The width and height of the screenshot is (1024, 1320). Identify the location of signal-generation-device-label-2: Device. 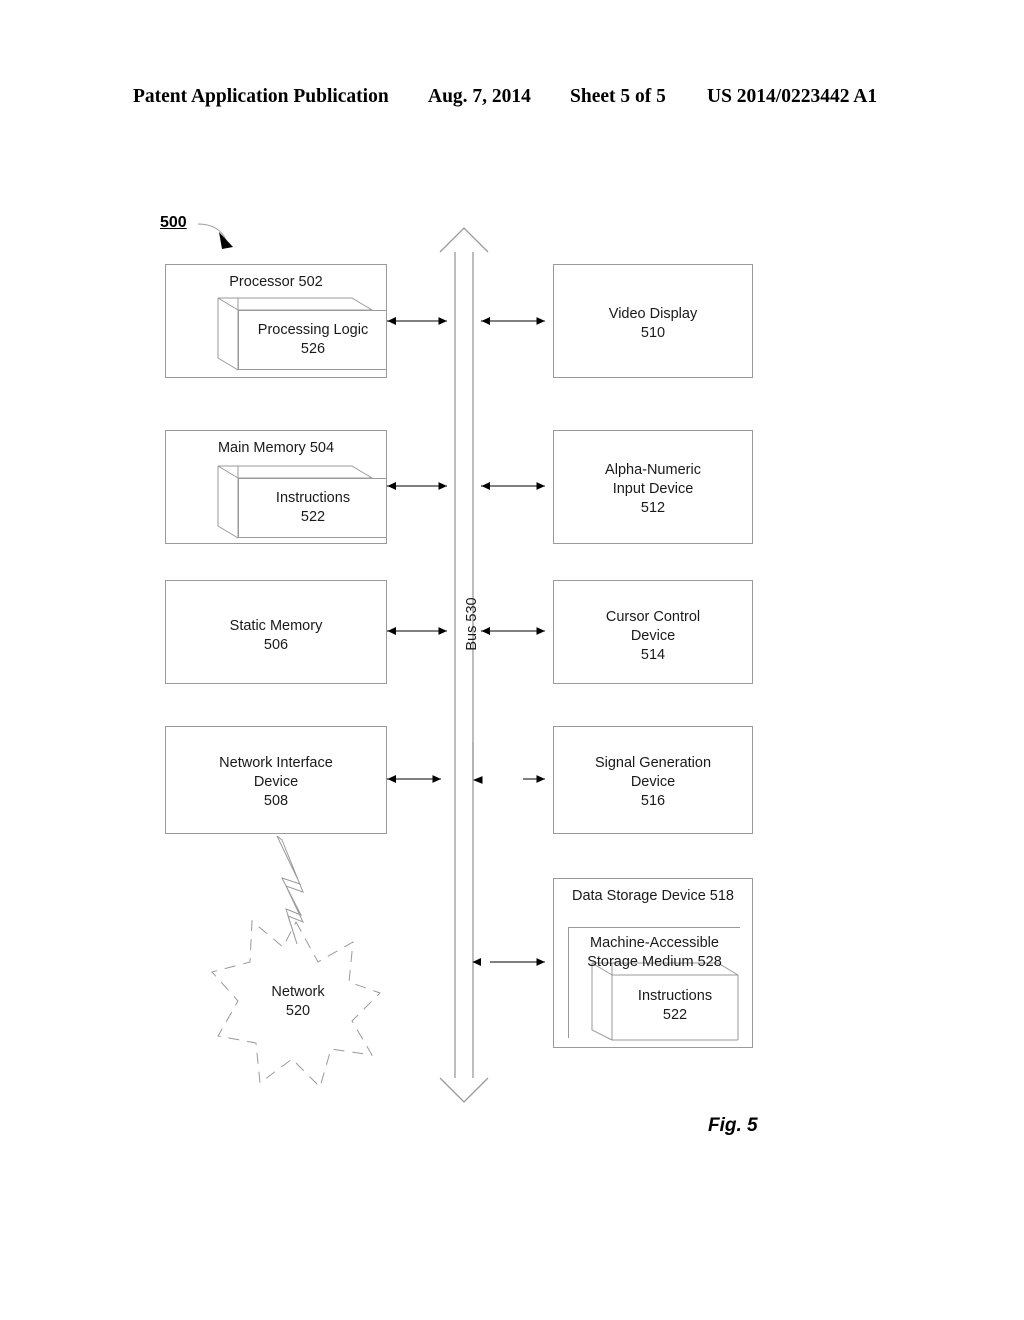
(653, 782).